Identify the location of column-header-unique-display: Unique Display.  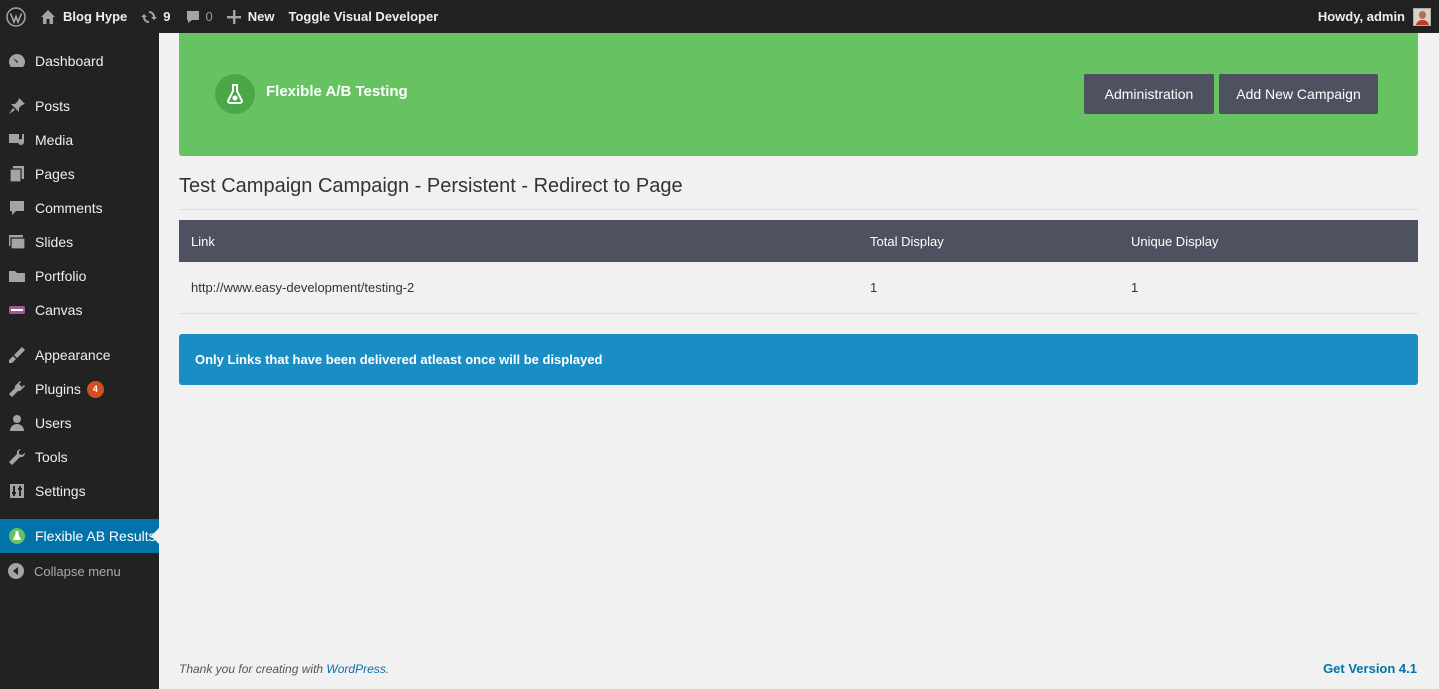
(1268, 241).